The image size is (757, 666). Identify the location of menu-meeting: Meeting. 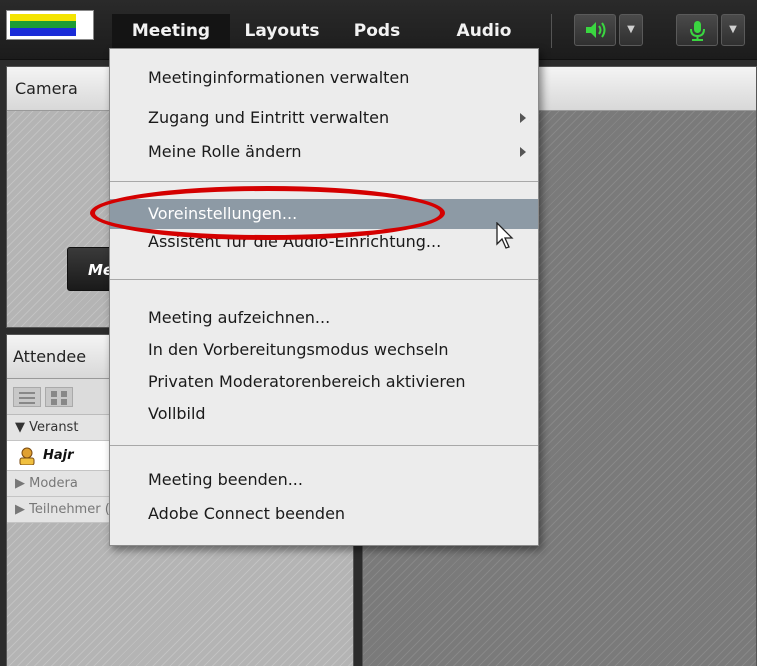
(171, 31).